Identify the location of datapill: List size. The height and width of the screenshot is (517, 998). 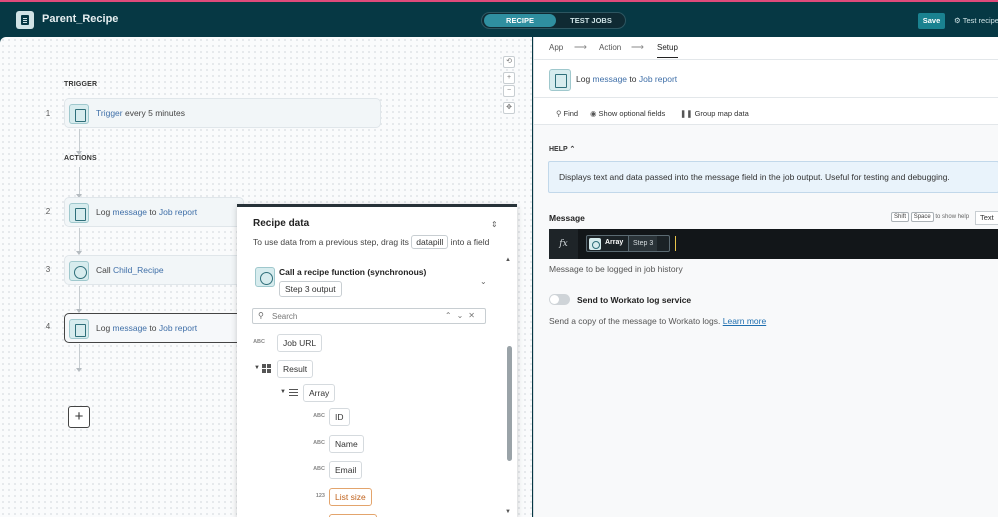
(350, 497).